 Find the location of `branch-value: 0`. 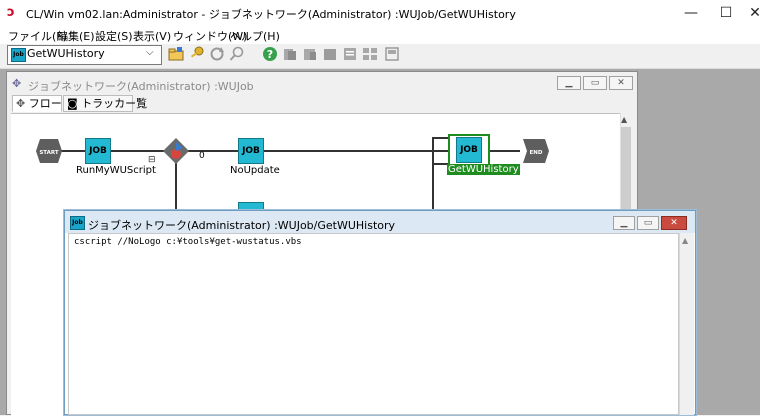

branch-value: 0 is located at coordinates (202, 156).